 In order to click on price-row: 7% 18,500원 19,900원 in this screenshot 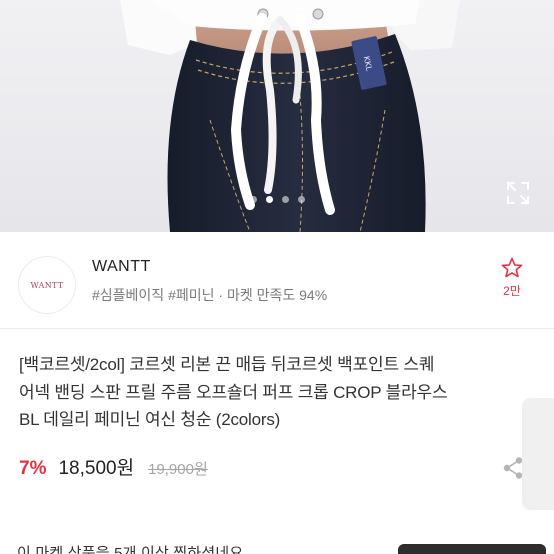, I will do `click(113, 466)`.